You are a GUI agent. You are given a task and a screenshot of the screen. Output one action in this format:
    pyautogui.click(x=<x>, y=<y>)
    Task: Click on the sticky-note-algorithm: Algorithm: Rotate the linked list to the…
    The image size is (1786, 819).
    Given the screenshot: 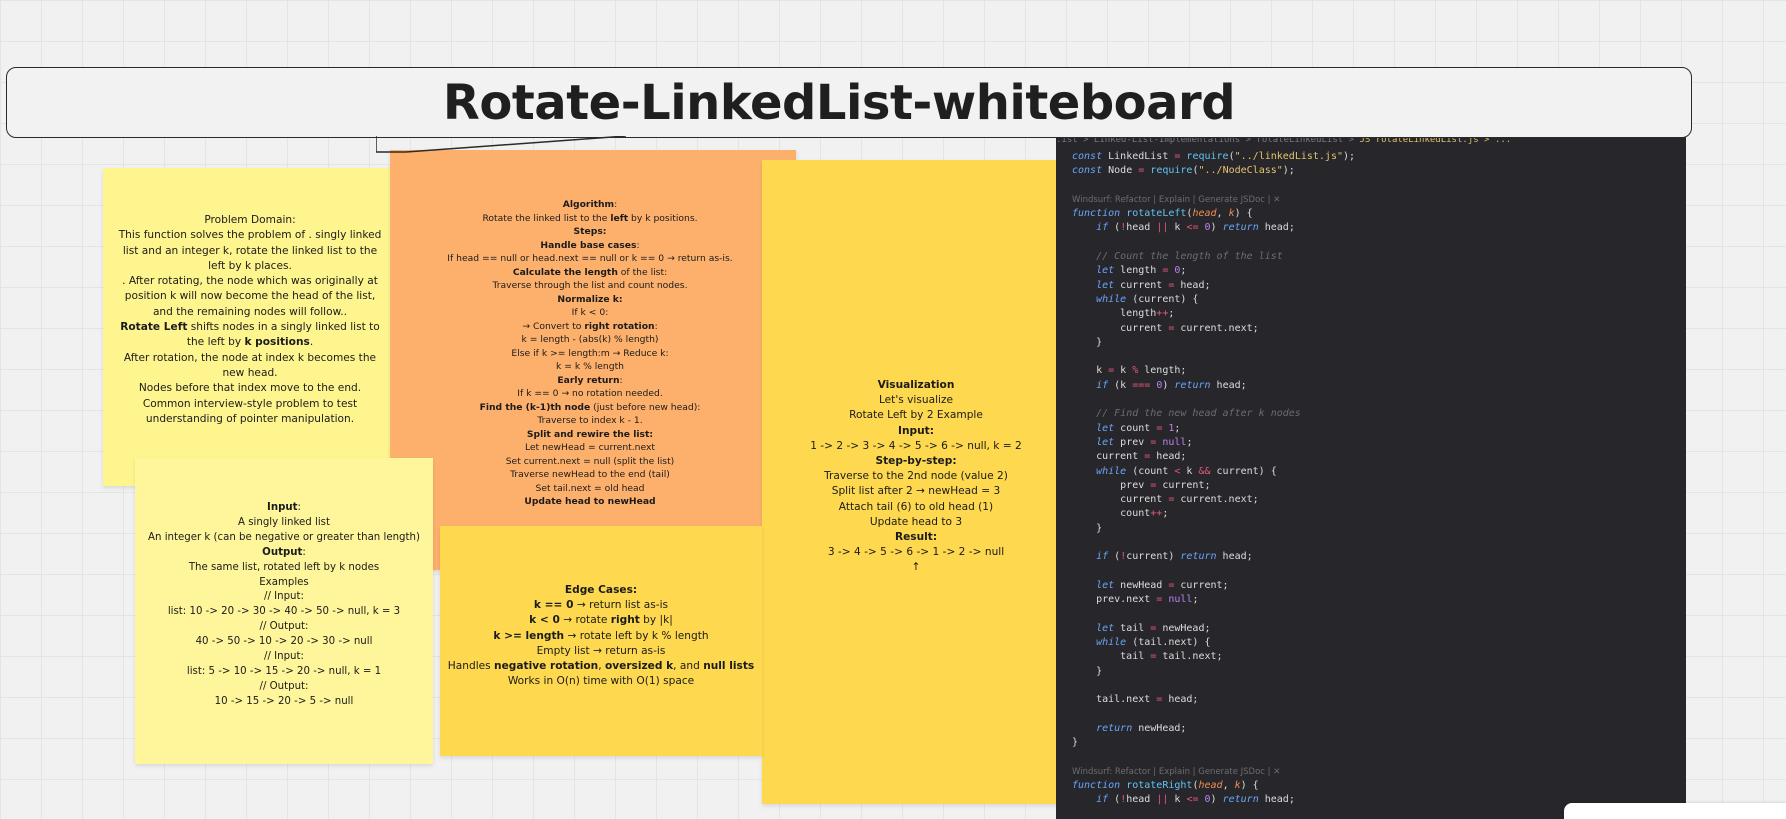 What is the action you would take?
    pyautogui.click(x=593, y=360)
    